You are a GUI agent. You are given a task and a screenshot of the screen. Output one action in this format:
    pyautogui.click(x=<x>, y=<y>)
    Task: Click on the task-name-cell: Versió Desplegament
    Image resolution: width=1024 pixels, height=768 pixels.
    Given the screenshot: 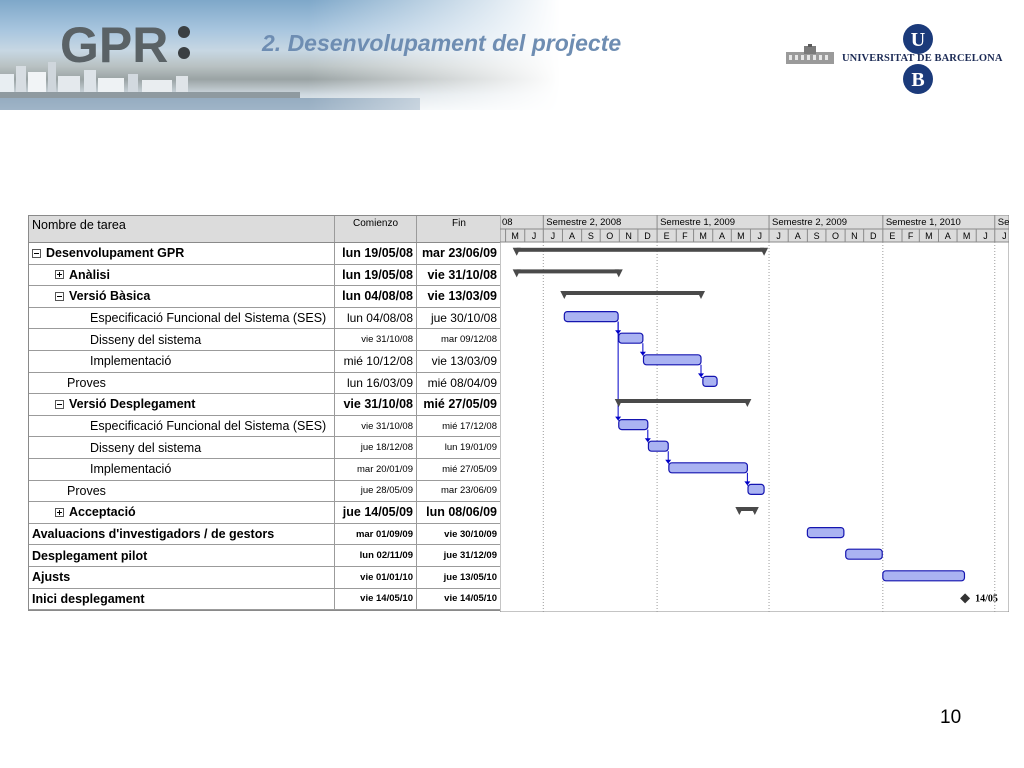 What is the action you would take?
    pyautogui.click(x=182, y=404)
    